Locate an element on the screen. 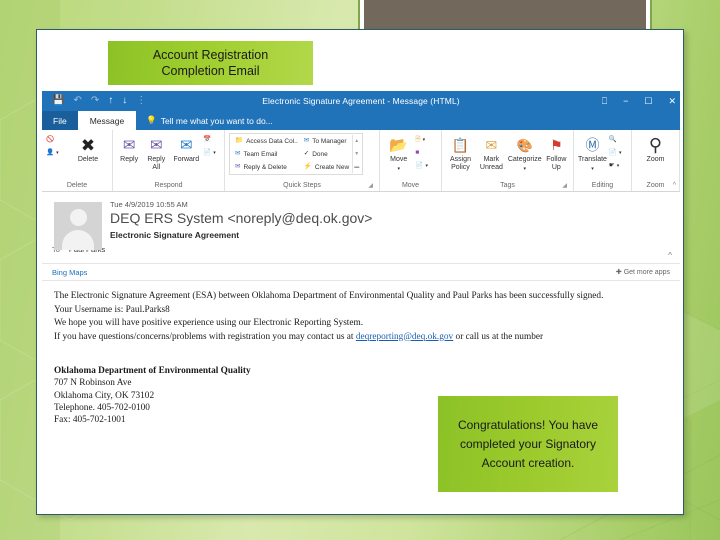 This screenshot has height=540, width=720. quick-step-to-manager: ✉ To Manager is located at coordinates (326, 141).